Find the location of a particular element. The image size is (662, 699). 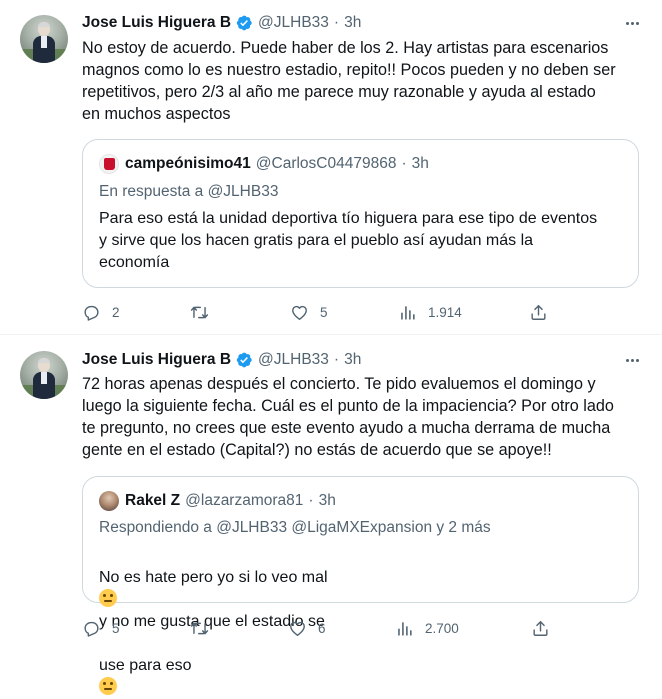

view-count: 1.914 is located at coordinates (445, 312).